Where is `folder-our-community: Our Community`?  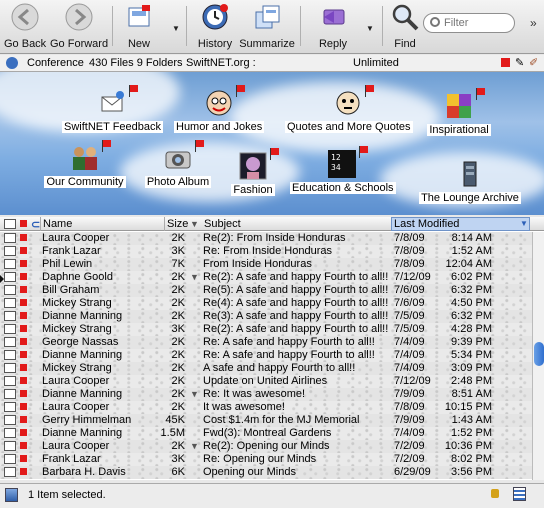 folder-our-community: Our Community is located at coordinates (85, 164).